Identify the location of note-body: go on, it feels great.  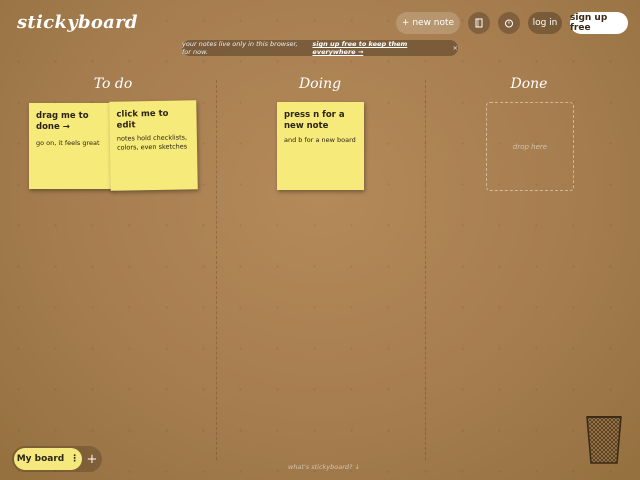
(68, 143).